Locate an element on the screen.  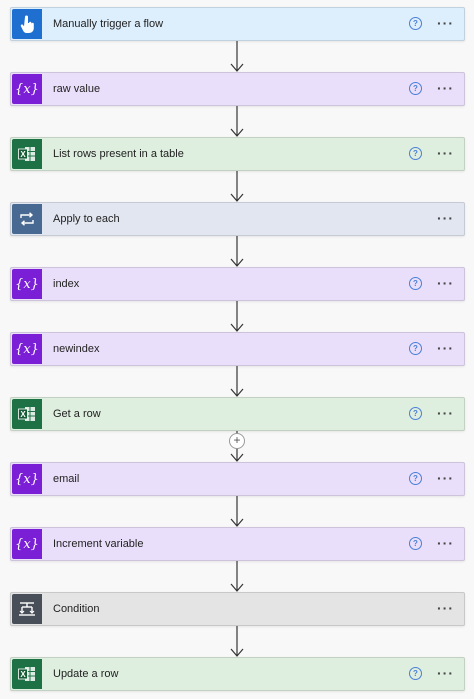
step-title: List rows present in a table is located at coordinates (118, 154).